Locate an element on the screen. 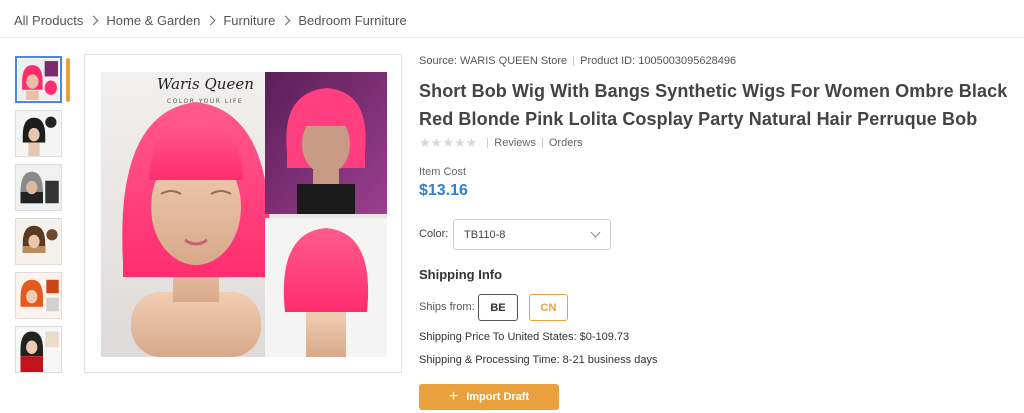 The image size is (1024, 413). ships-from-option-be: BE is located at coordinates (498, 307).